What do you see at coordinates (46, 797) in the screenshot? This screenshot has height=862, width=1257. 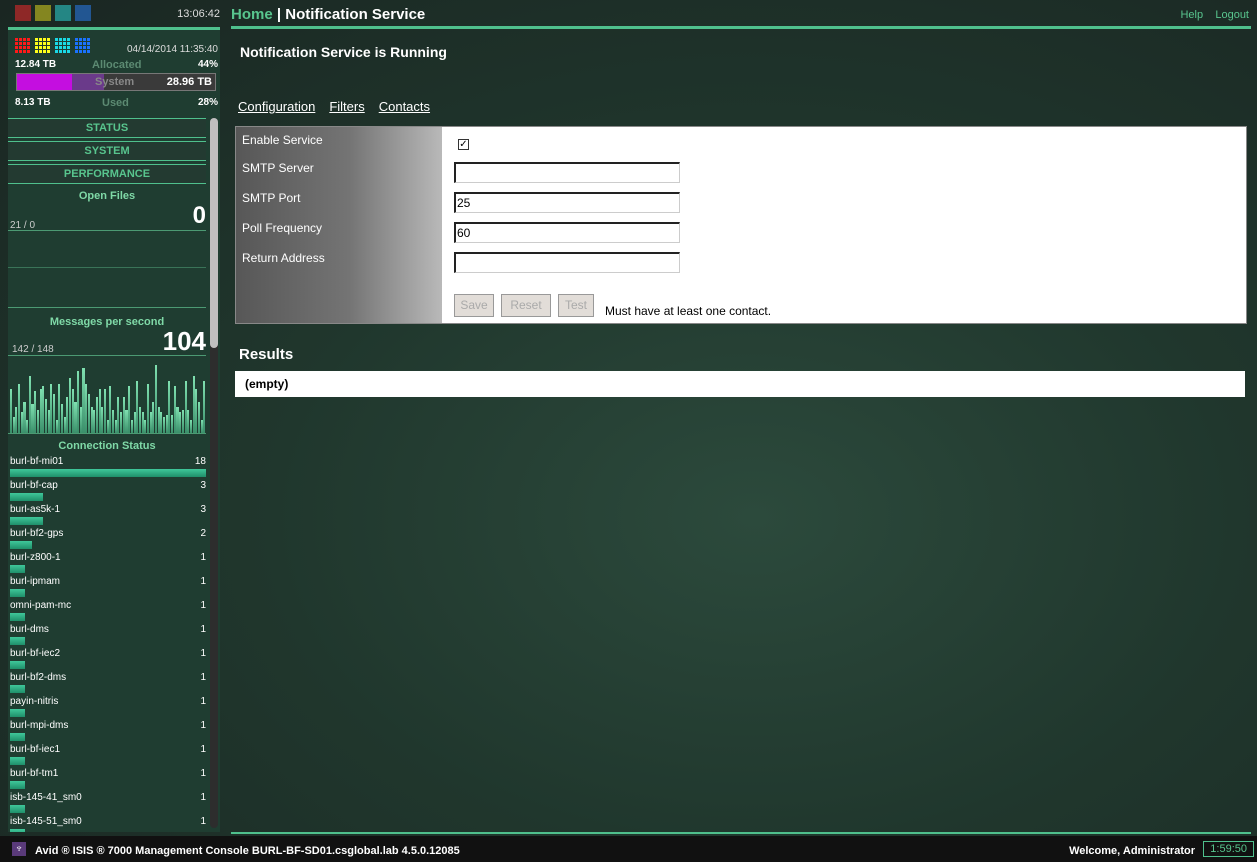 I see `connection-name: isb-145-41_sm0` at bounding box center [46, 797].